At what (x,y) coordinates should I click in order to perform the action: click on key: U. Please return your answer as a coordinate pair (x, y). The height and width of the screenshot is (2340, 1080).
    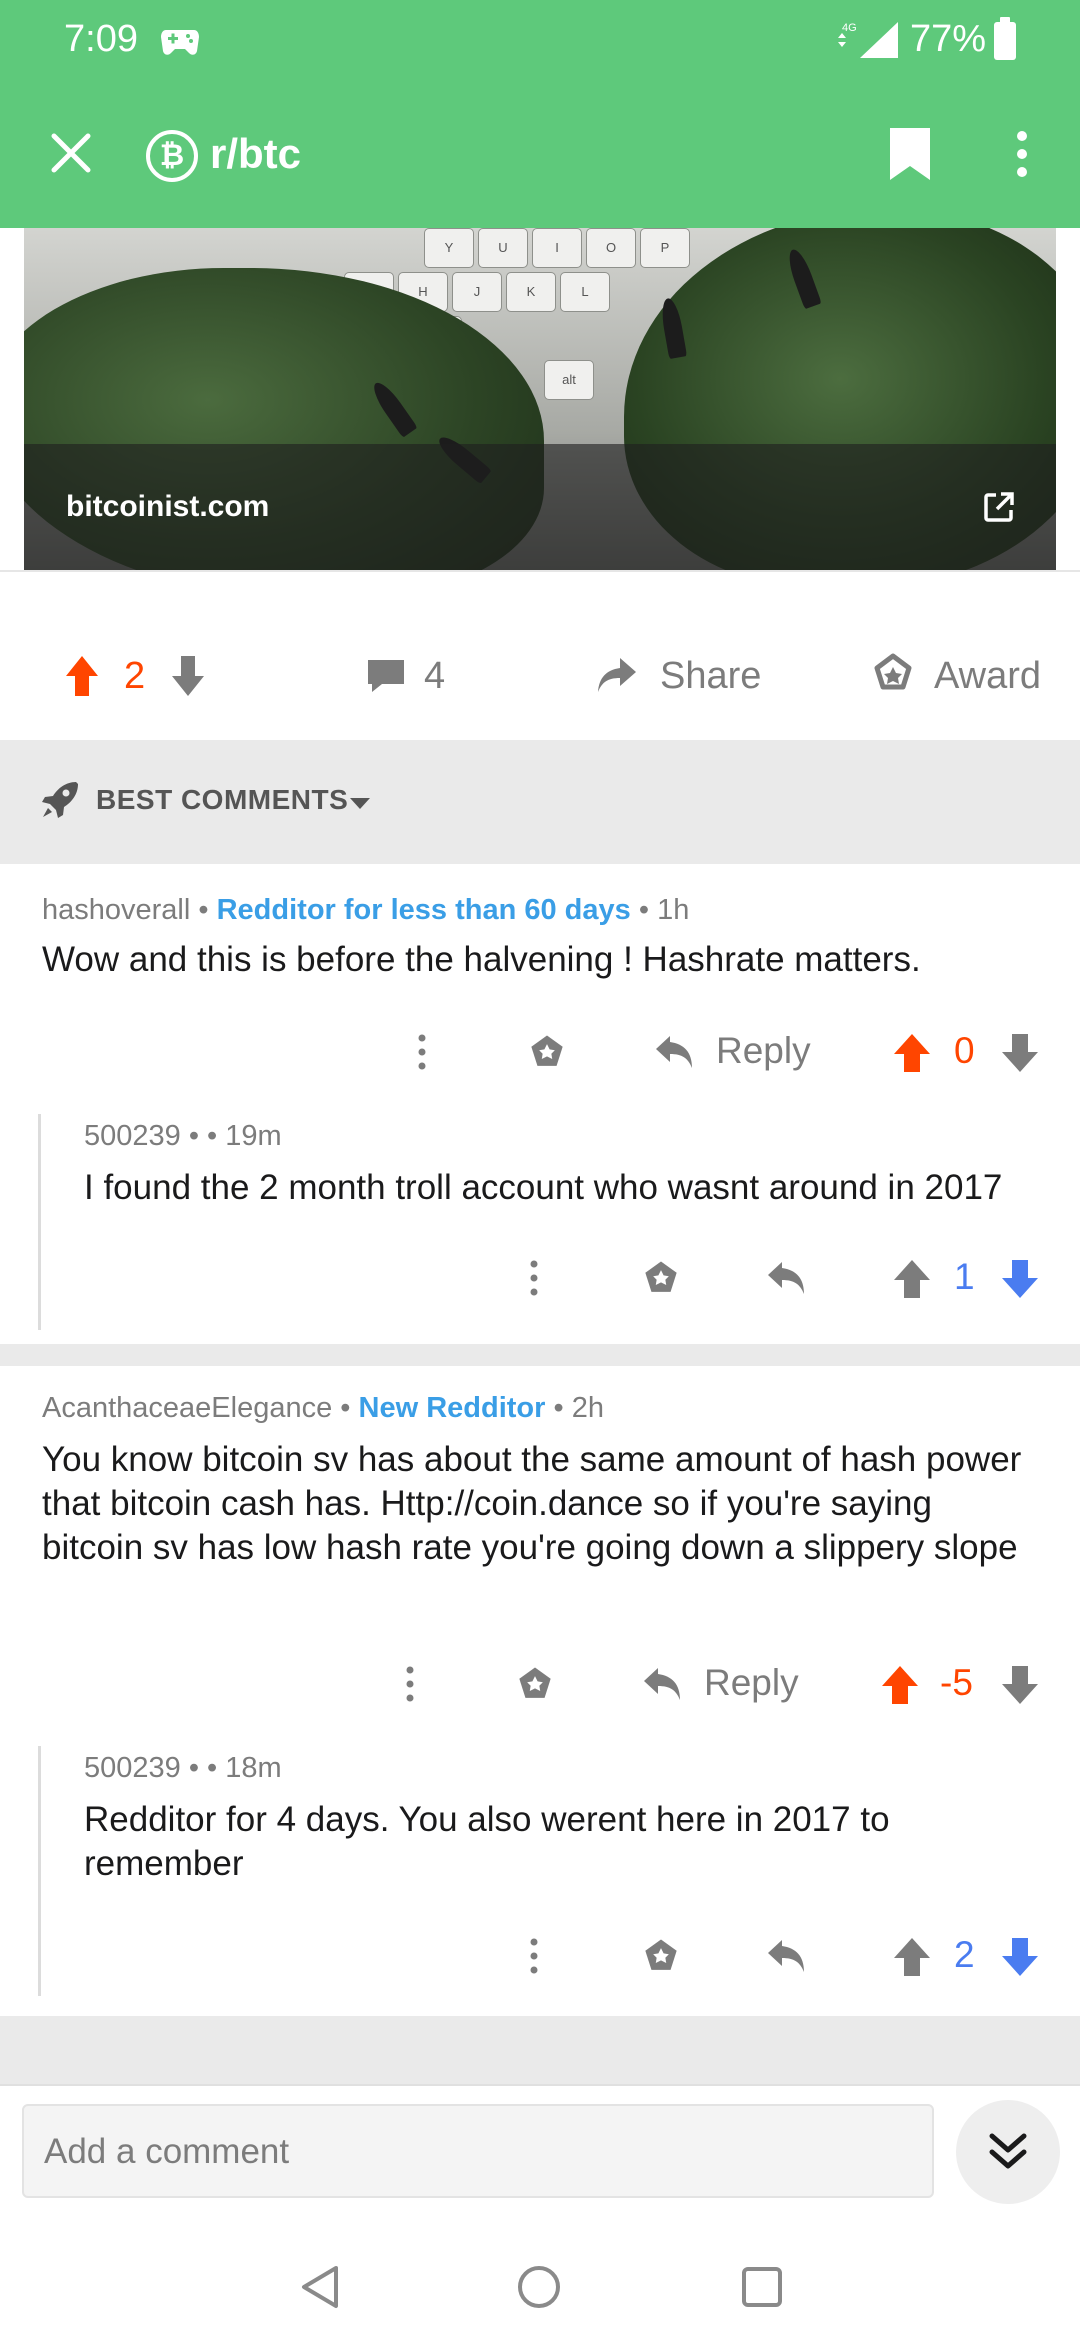
    Looking at the image, I should click on (503, 248).